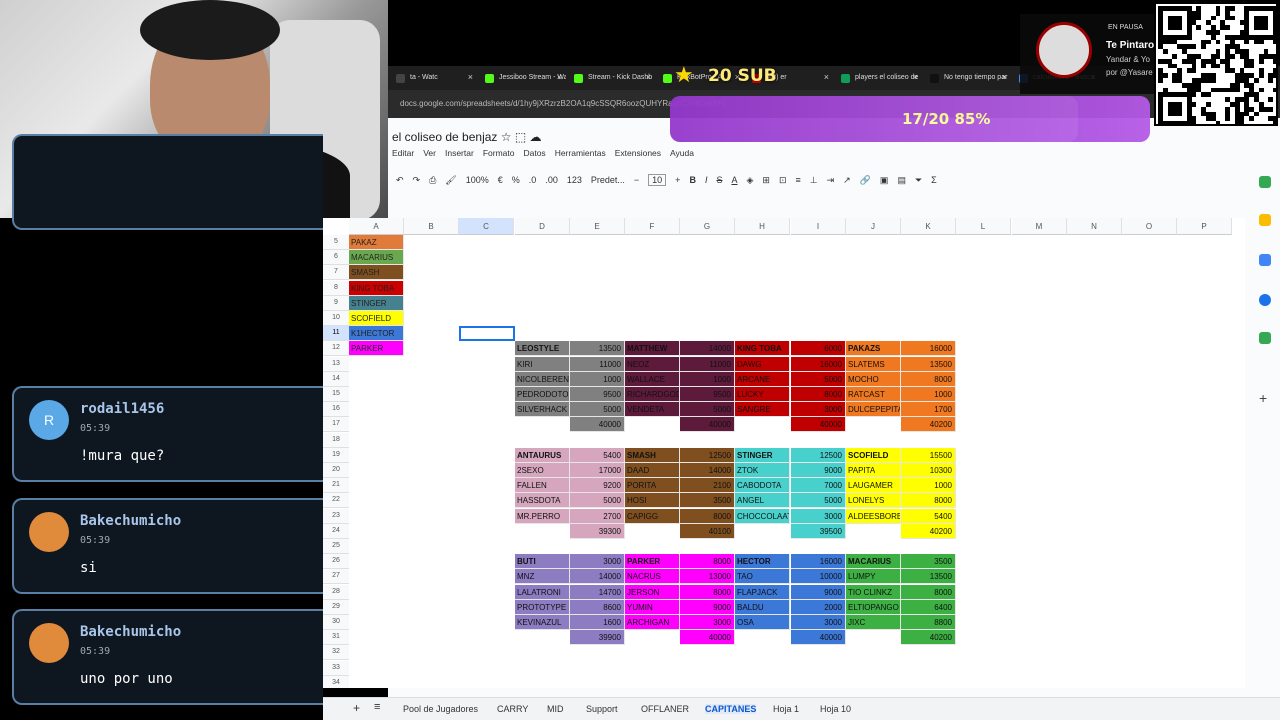 This screenshot has height=720, width=1280. I want to click on cell: SMASH, so click(376, 273).